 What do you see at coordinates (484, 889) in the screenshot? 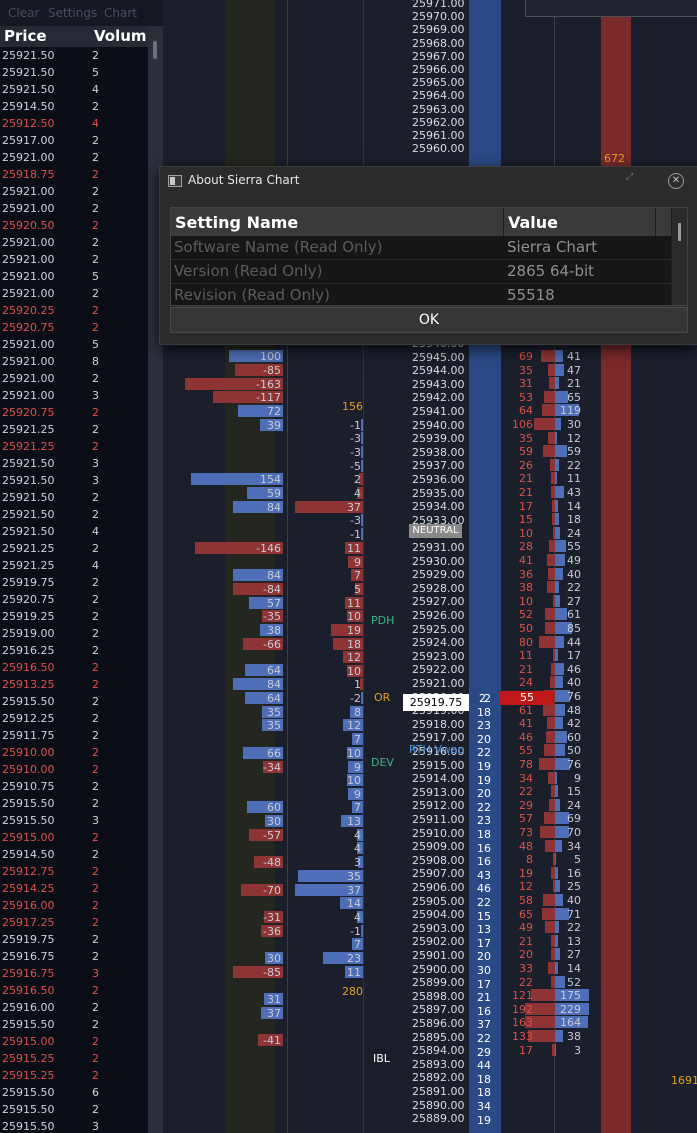
I see `bid-volume: 46` at bounding box center [484, 889].